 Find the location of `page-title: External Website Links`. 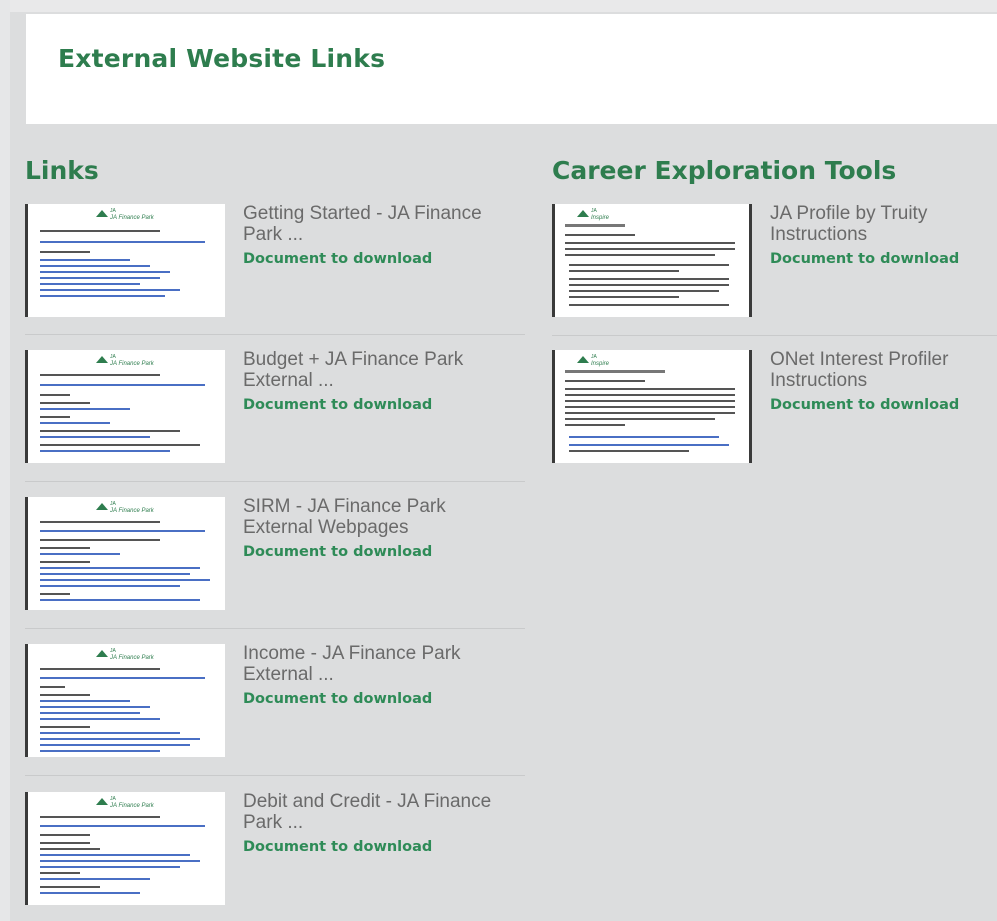

page-title: External Website Links is located at coordinates (222, 58).